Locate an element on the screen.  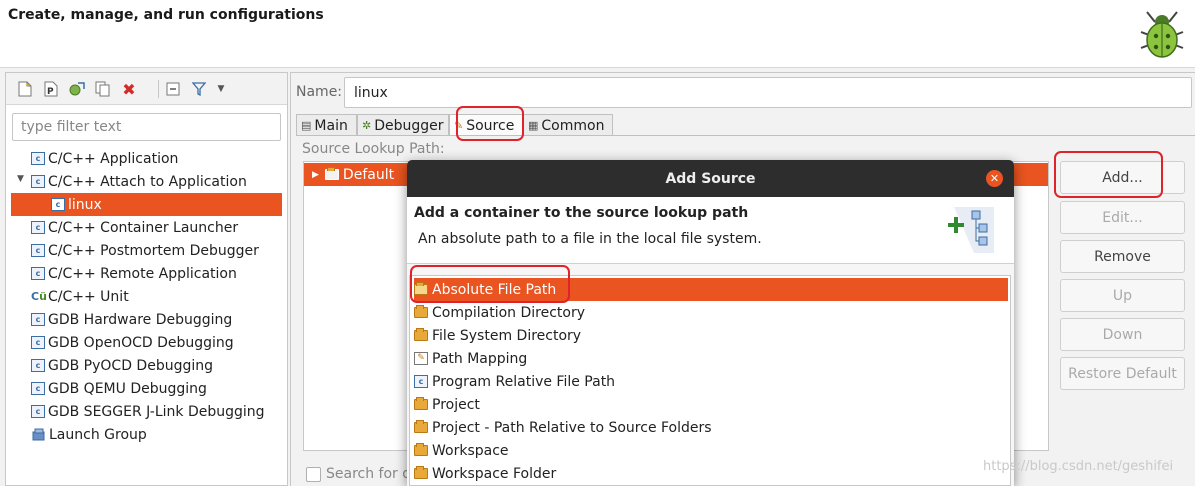
search-duplicates-label: Search for d is located at coordinates (369, 474).